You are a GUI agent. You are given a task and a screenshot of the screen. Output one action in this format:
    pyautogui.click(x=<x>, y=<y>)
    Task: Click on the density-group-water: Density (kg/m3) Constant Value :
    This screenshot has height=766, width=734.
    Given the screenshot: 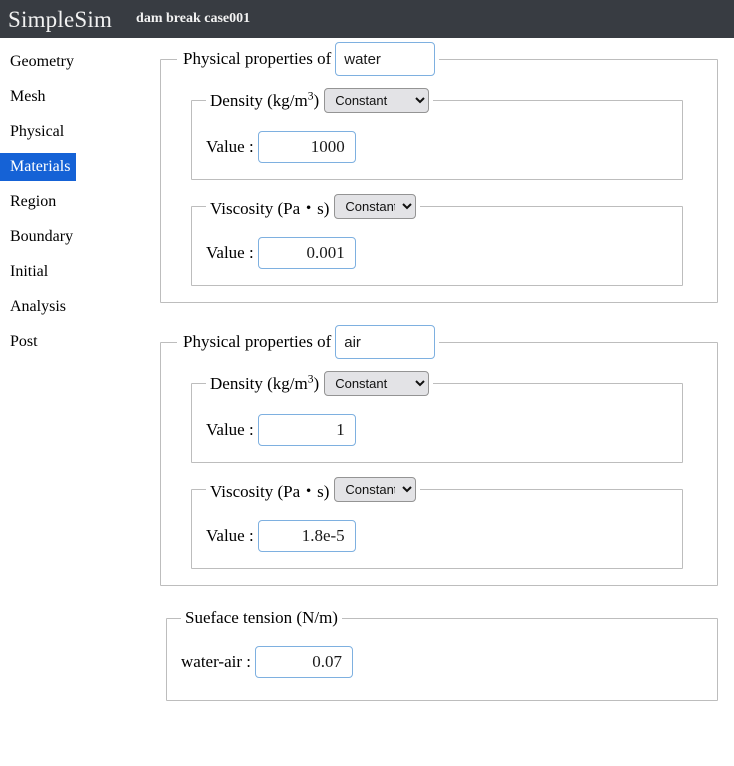 What is the action you would take?
    pyautogui.click(x=437, y=134)
    